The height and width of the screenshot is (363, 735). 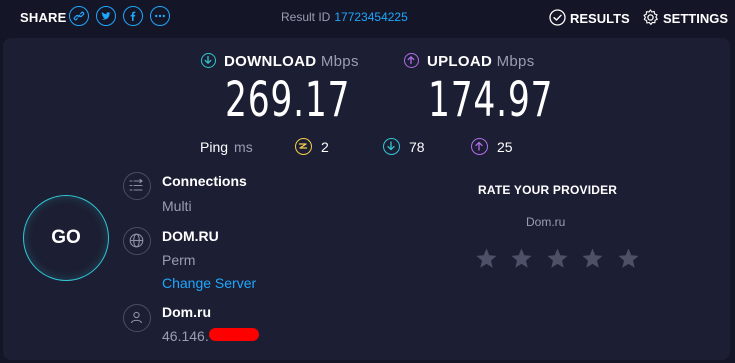 What do you see at coordinates (179, 260) in the screenshot?
I see `server-location: Perm` at bounding box center [179, 260].